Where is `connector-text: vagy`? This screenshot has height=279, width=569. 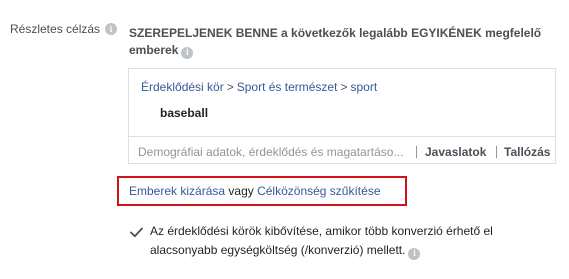
connector-text: vagy is located at coordinates (241, 191).